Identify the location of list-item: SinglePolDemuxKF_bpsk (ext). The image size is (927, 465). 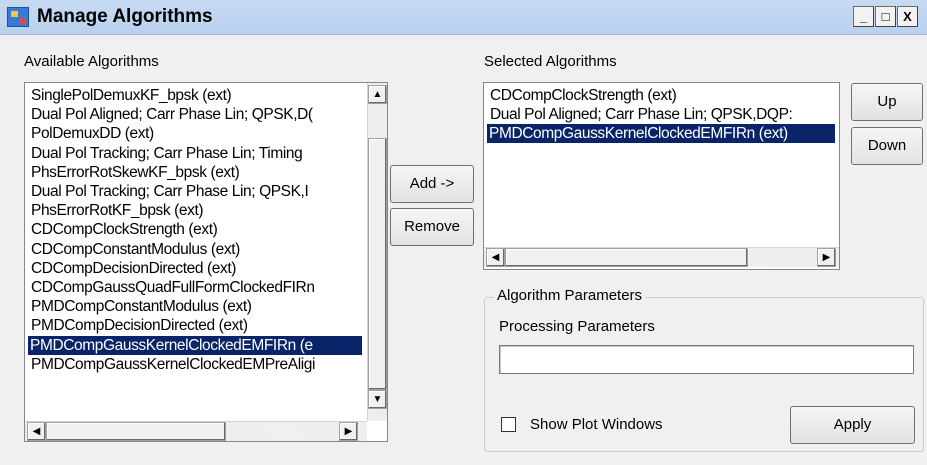
(131, 95).